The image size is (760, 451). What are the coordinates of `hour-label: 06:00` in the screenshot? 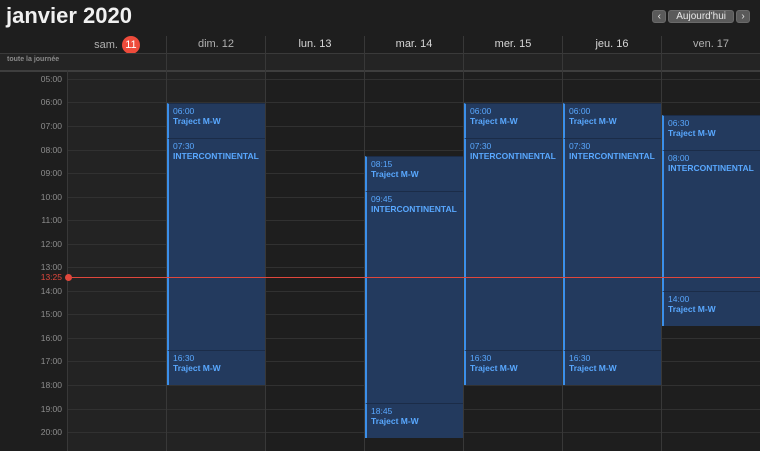 It's located at (51, 102).